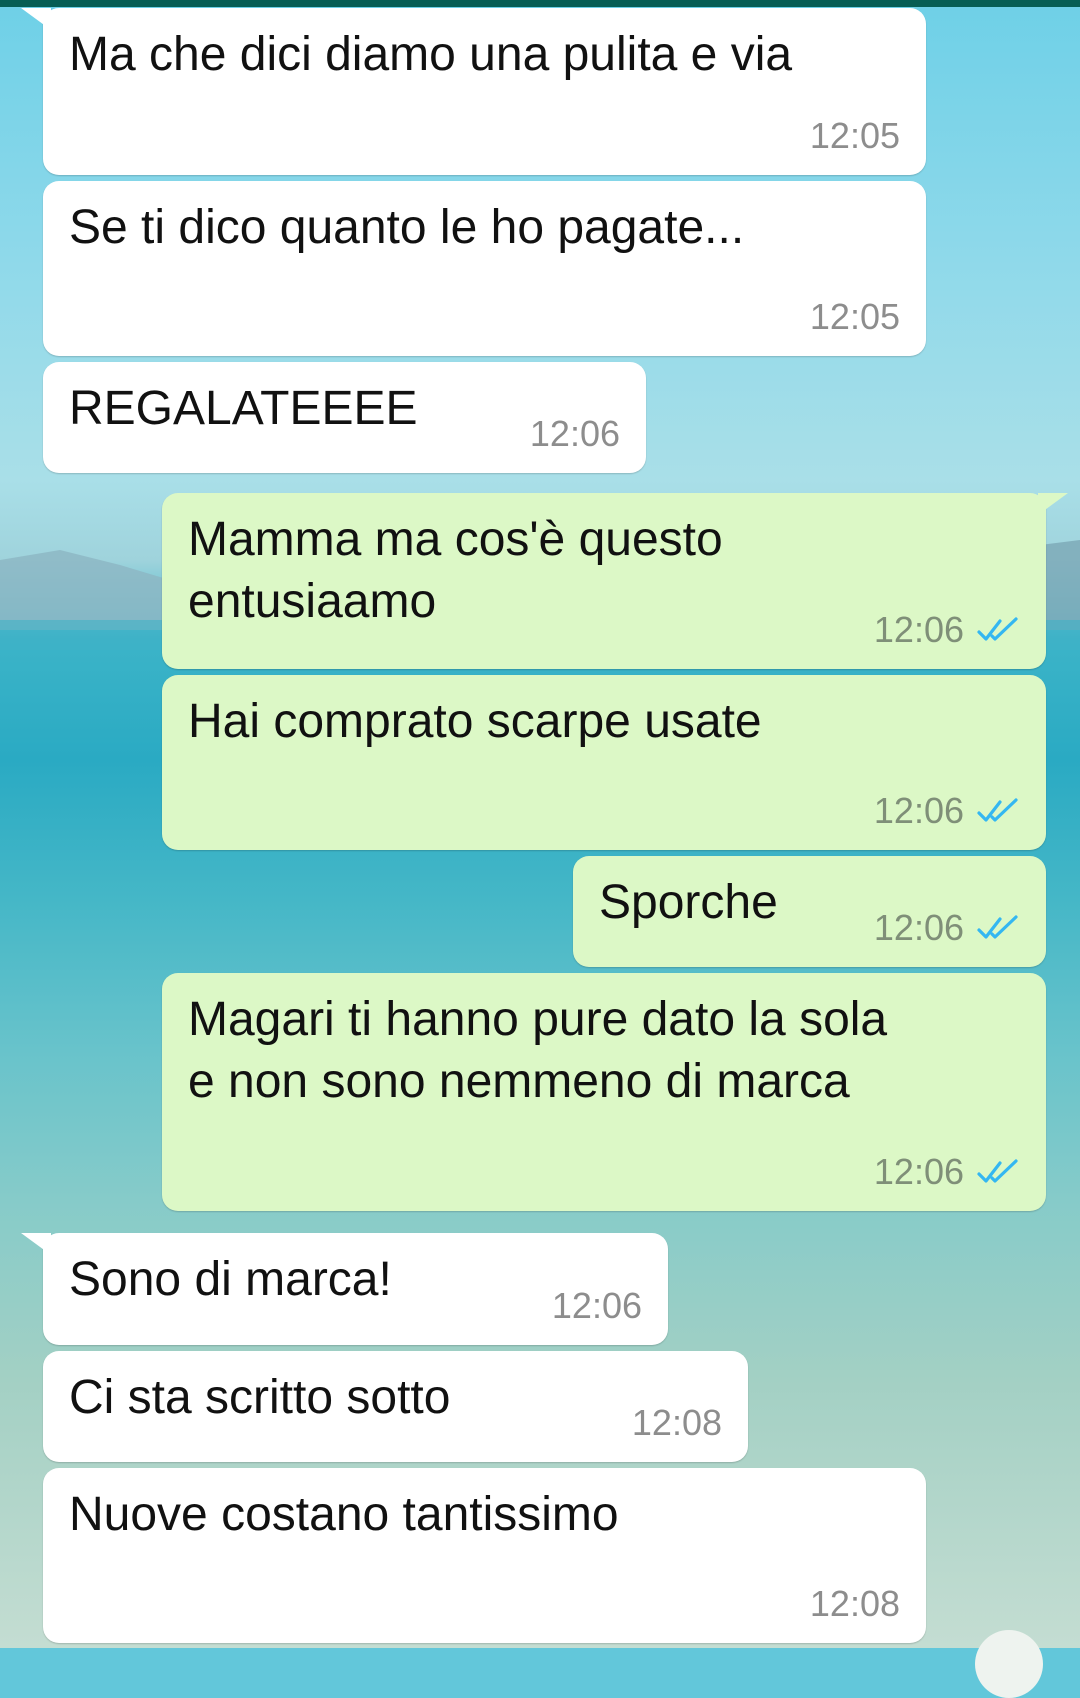 The height and width of the screenshot is (1698, 1080). Describe the element at coordinates (475, 721) in the screenshot. I see `message-text: Hai comprato scarpe usate` at that location.